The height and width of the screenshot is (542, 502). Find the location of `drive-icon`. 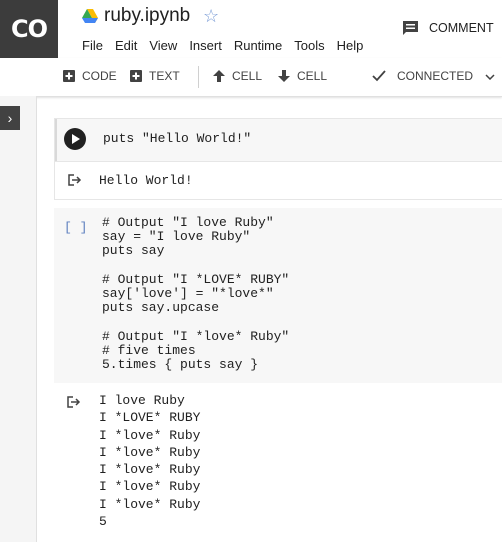

drive-icon is located at coordinates (90, 16).